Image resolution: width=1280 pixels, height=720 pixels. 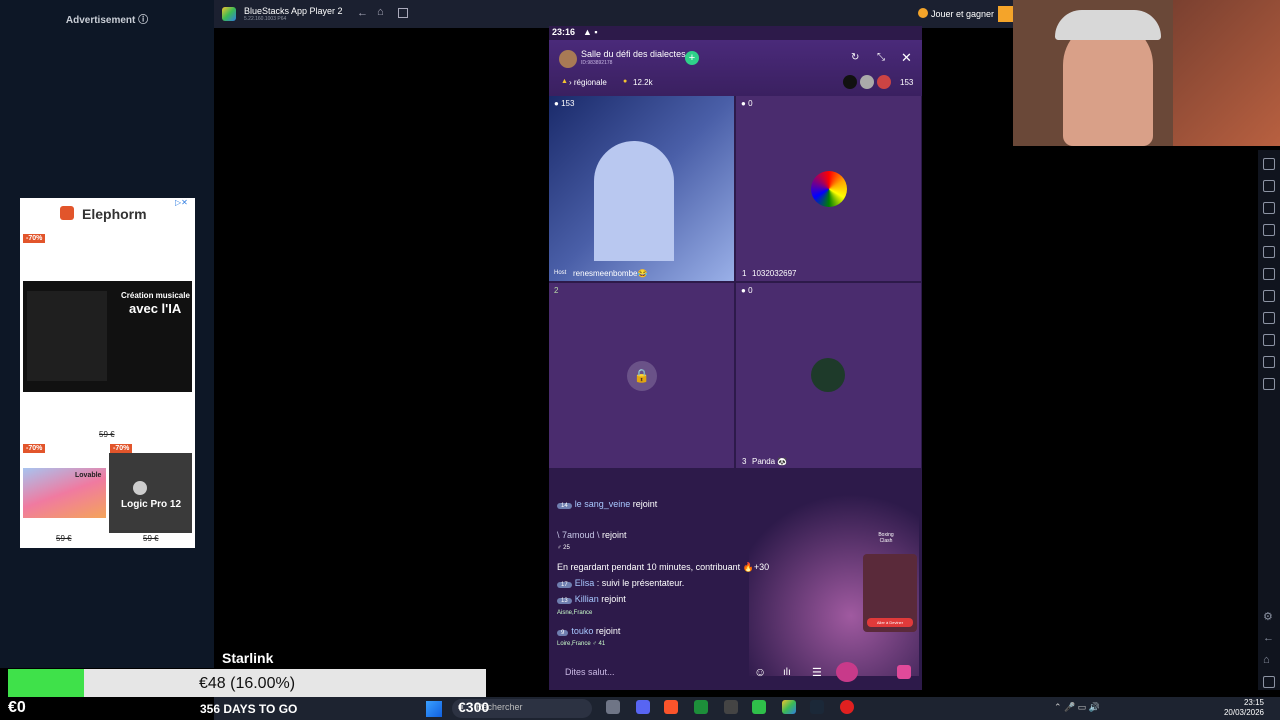 I want to click on webcam-feed, so click(x=1146, y=73).